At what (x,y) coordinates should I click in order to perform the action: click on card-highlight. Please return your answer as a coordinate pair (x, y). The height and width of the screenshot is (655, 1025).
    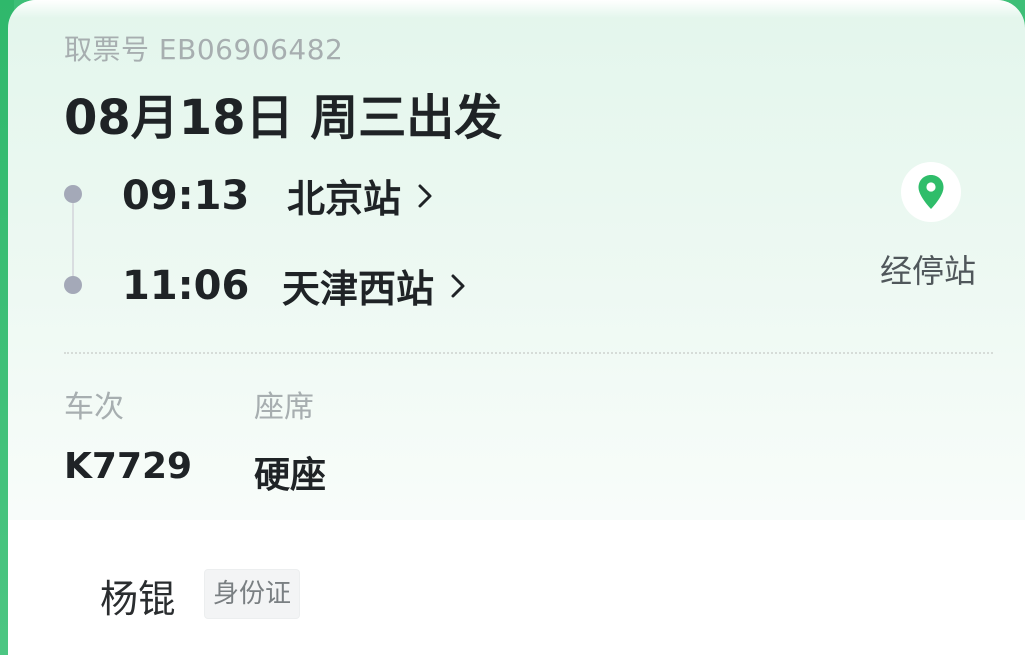
    Looking at the image, I should click on (516, 9).